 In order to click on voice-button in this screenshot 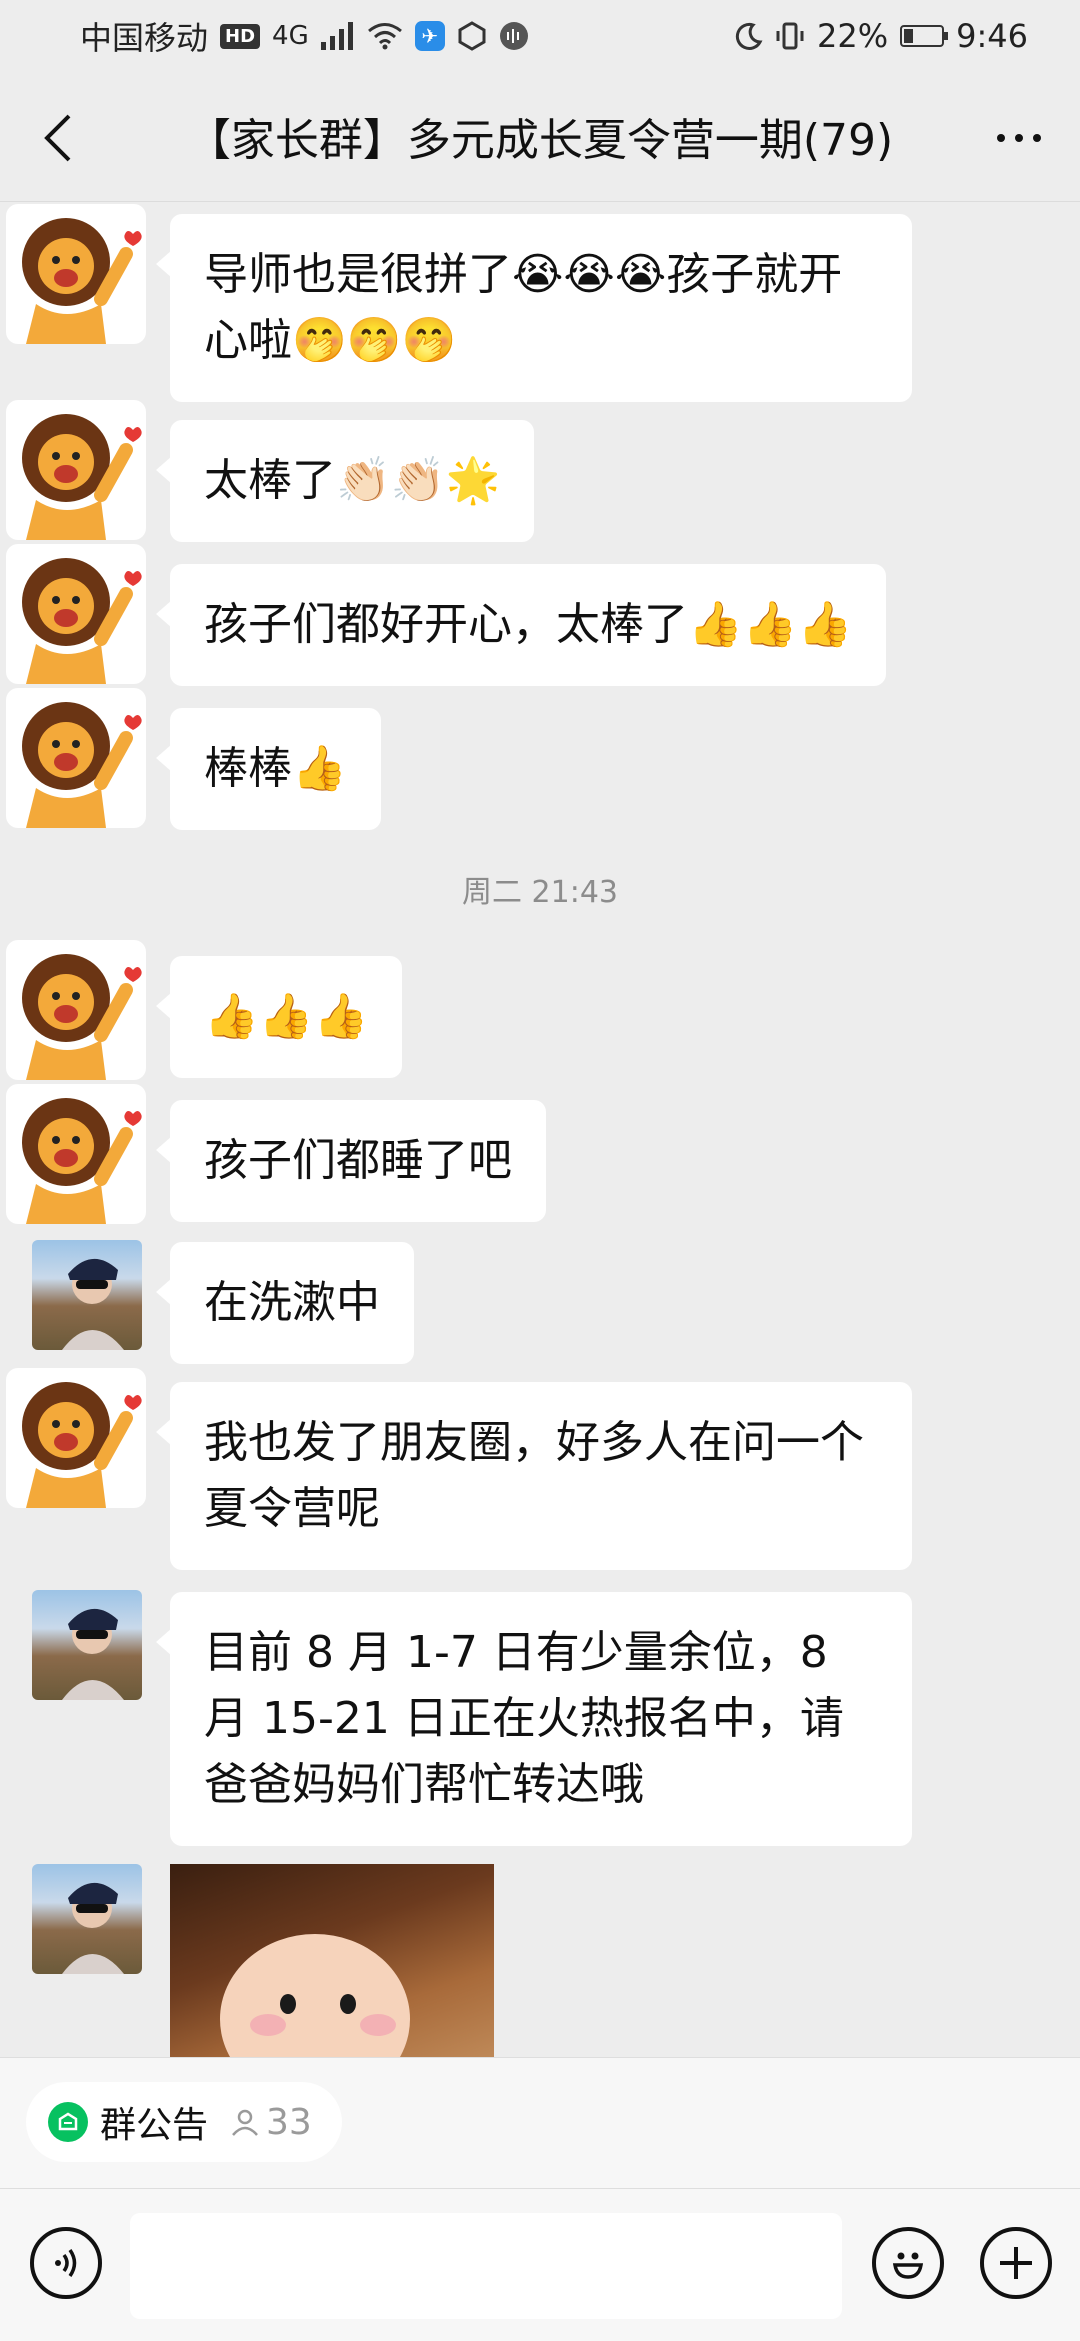, I will do `click(66, 2263)`.